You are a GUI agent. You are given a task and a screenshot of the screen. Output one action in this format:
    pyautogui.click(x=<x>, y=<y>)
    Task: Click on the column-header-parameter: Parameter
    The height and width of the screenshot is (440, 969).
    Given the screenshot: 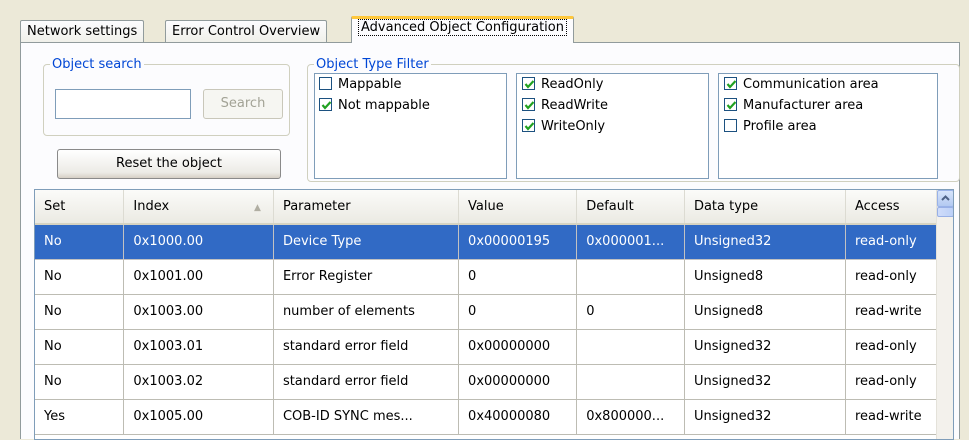 What is the action you would take?
    pyautogui.click(x=366, y=207)
    